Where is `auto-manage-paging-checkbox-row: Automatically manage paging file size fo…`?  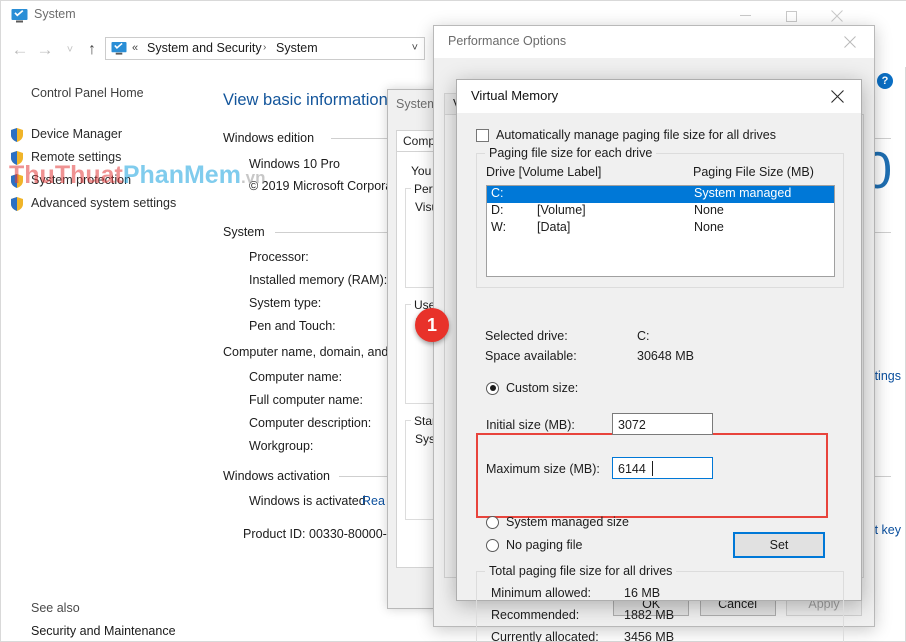
auto-manage-paging-checkbox-row: Automatically manage paging file size fo… is located at coordinates (626, 135).